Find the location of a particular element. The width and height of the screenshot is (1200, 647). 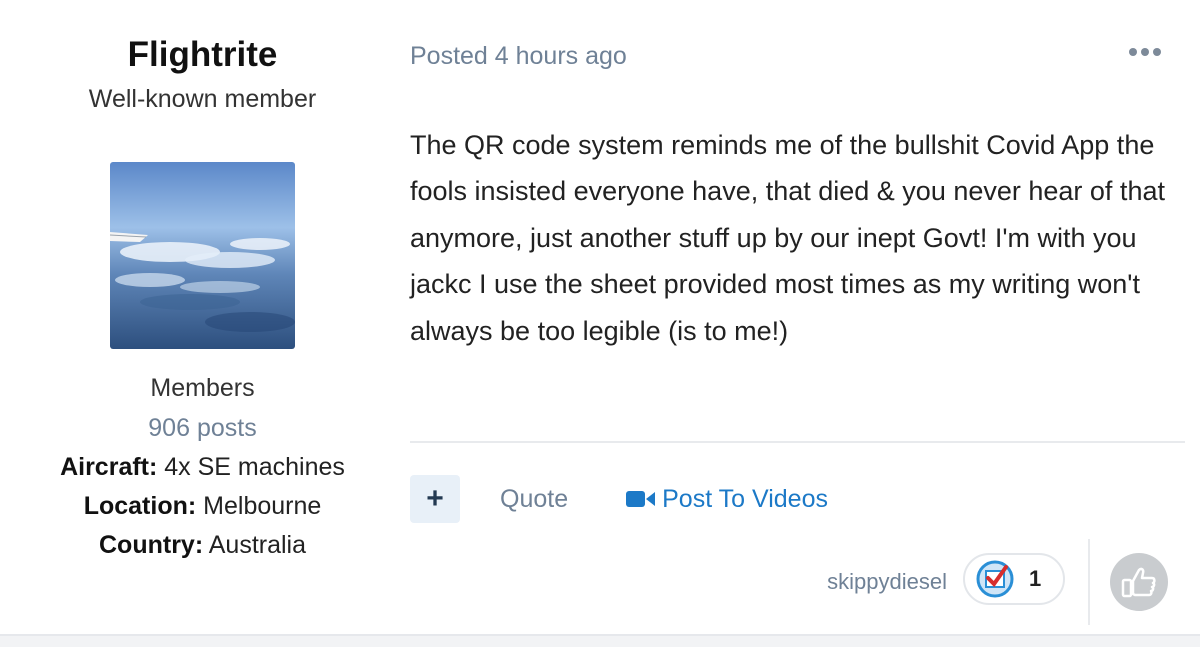

reactions-bar: skippydiesel 1 is located at coordinates (800, 582).